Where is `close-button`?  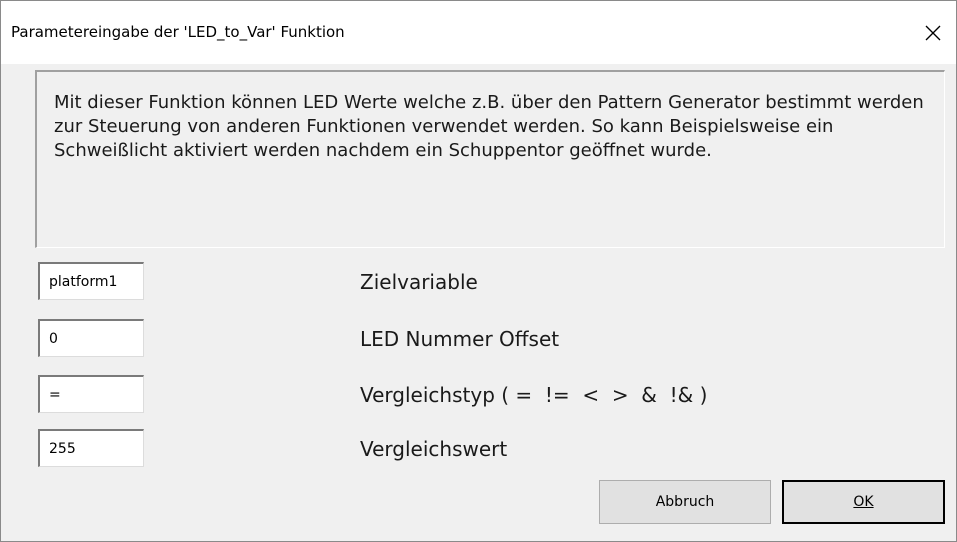
close-button is located at coordinates (933, 32).